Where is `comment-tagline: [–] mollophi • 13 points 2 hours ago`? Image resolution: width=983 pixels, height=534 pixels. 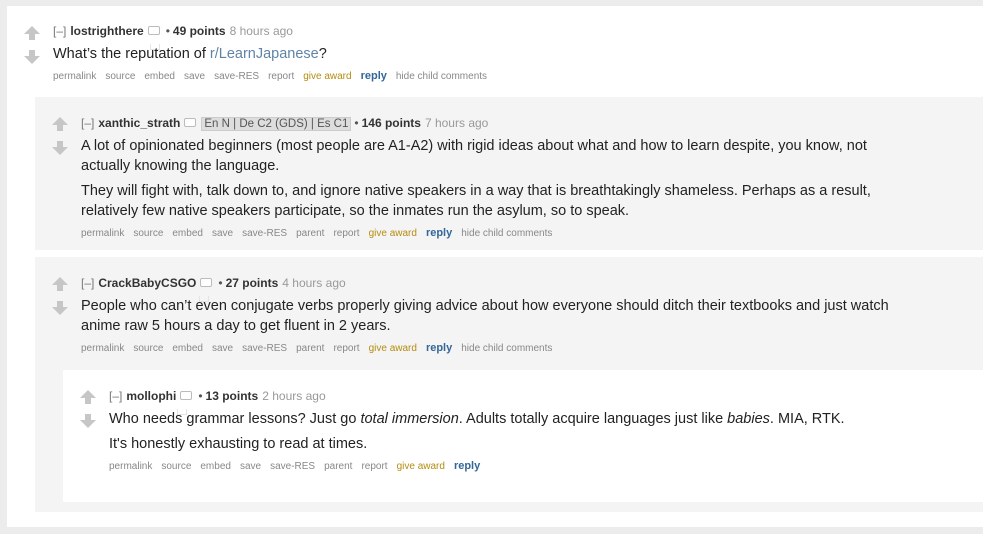
comment-tagline: [–] mollophi • 13 points 2 hours ago is located at coordinates (217, 396).